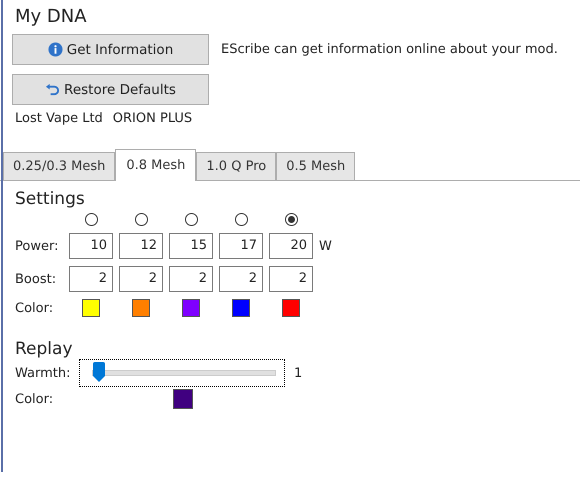  What do you see at coordinates (236, 166) in the screenshot?
I see `tab: 1.0 Q Pro` at bounding box center [236, 166].